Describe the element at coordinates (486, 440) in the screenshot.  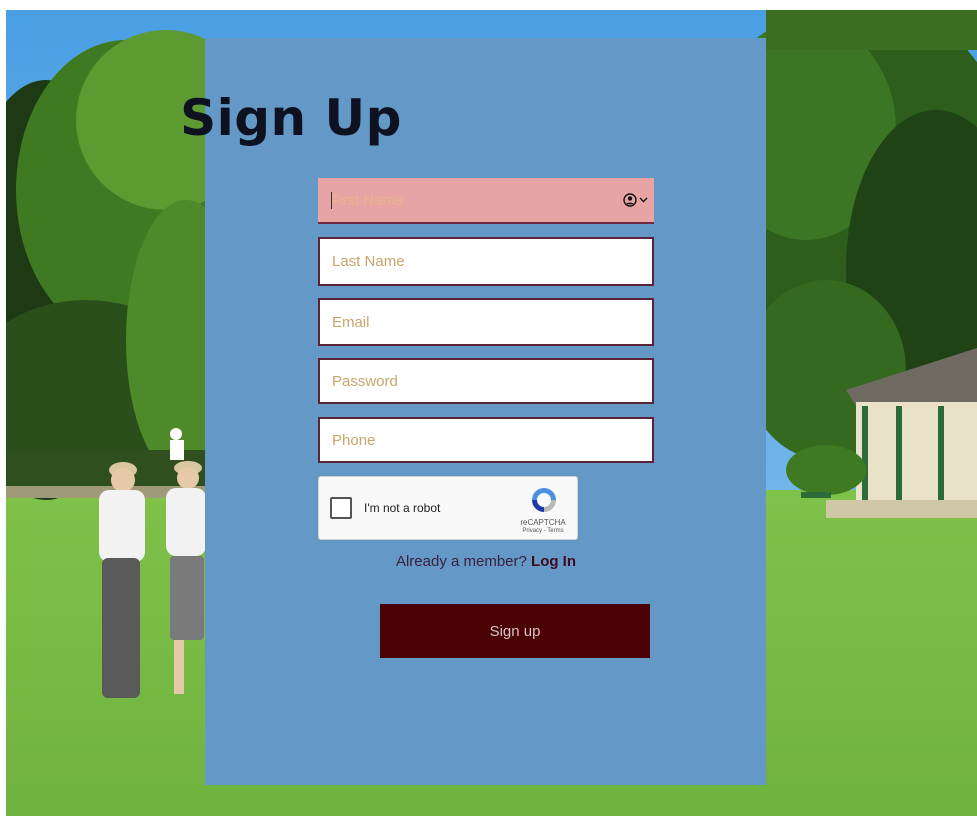
I see `phone-field` at that location.